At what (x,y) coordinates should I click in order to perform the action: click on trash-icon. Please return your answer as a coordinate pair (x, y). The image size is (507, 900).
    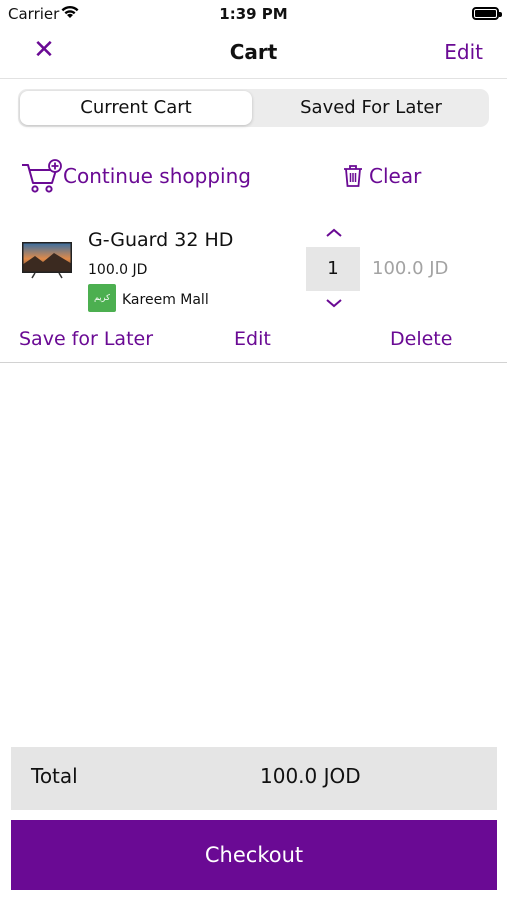
    Looking at the image, I should click on (353, 176).